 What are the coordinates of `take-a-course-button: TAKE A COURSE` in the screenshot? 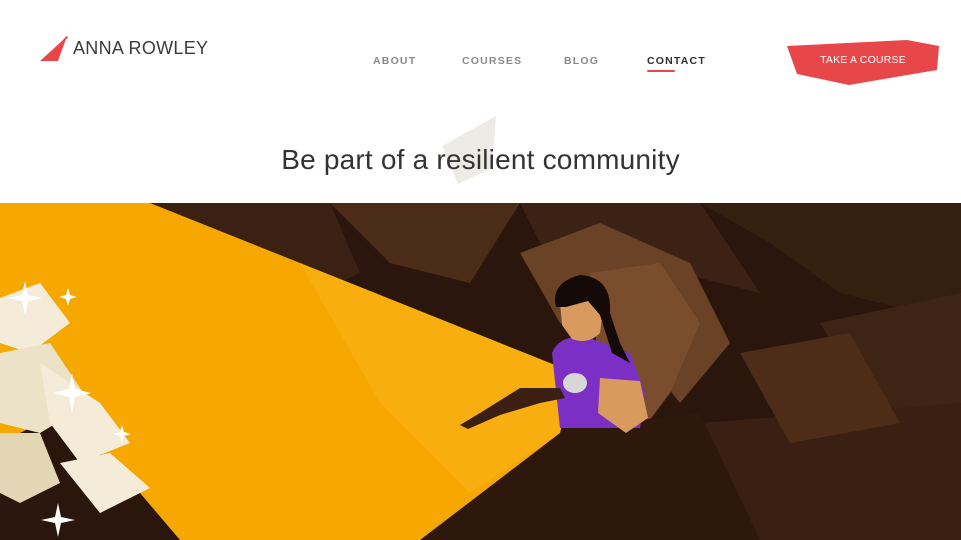 It's located at (863, 62).